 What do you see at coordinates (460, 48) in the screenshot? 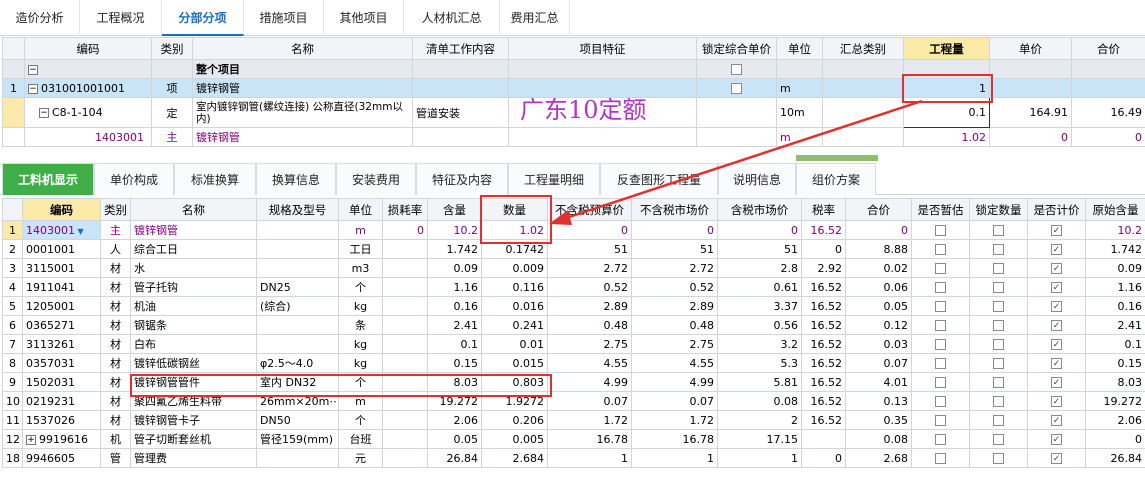
I see `header-work-content: 清单工作内容` at bounding box center [460, 48].